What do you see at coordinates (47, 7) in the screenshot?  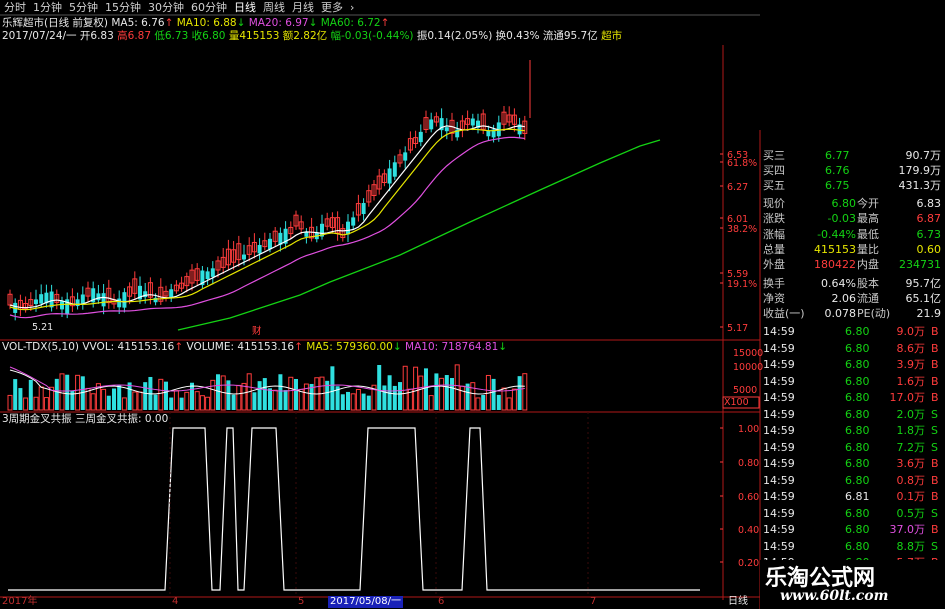 I see `tab-1: 1分钟` at bounding box center [47, 7].